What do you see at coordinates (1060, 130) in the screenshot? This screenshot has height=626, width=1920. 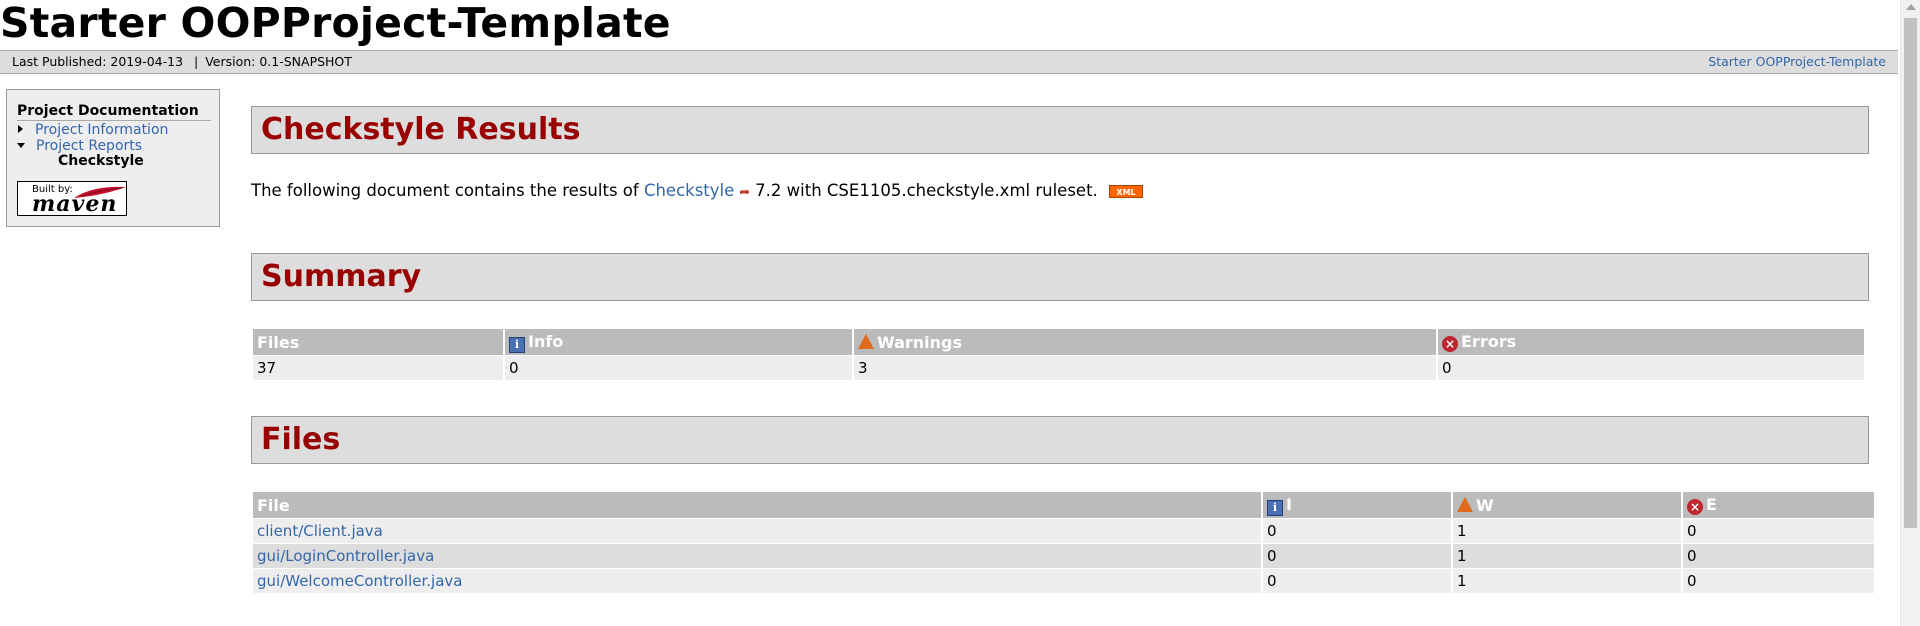 I see `page-title: Checkstyle Results` at bounding box center [1060, 130].